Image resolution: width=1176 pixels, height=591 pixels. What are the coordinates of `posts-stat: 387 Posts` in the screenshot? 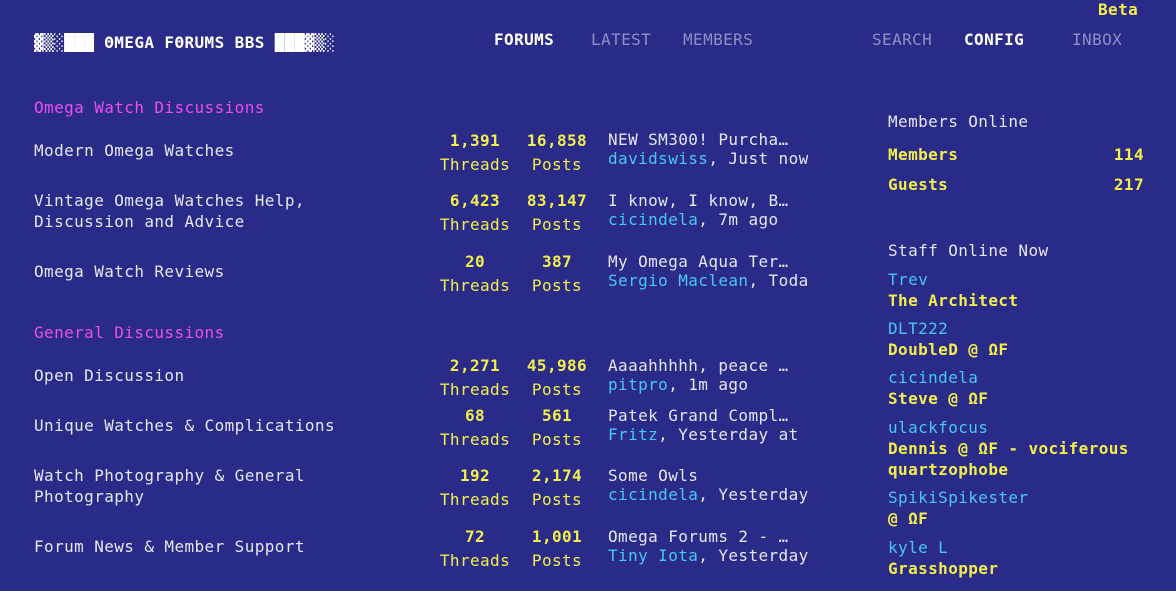 It's located at (557, 274).